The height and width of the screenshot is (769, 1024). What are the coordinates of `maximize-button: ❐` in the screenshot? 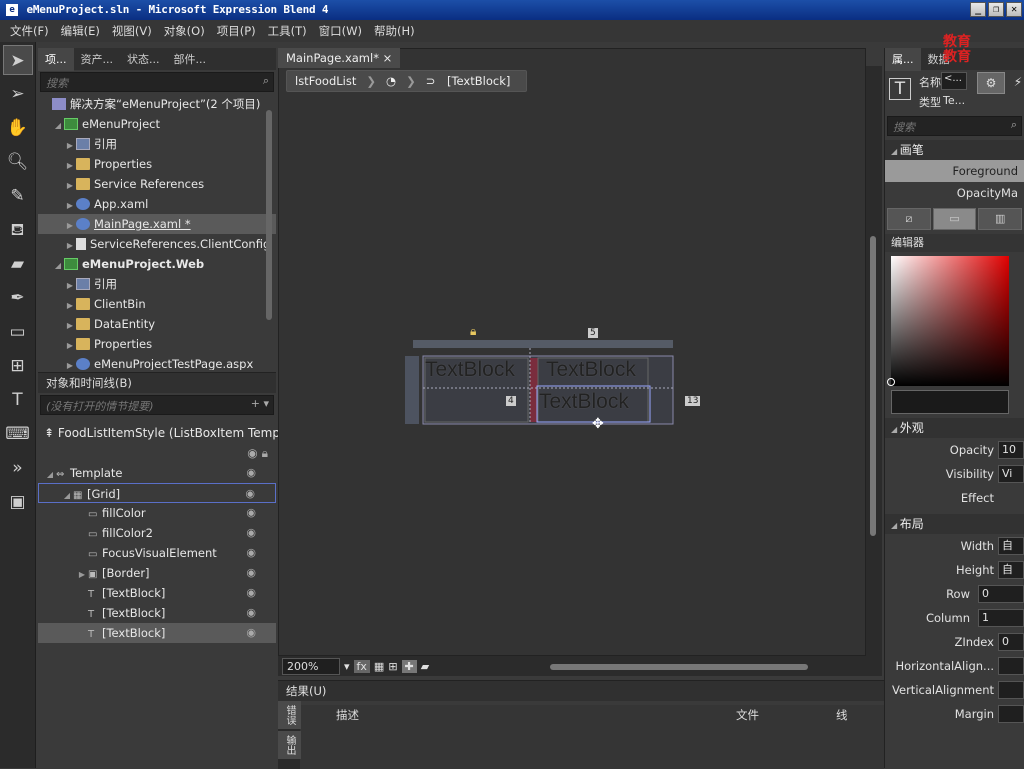 It's located at (996, 9).